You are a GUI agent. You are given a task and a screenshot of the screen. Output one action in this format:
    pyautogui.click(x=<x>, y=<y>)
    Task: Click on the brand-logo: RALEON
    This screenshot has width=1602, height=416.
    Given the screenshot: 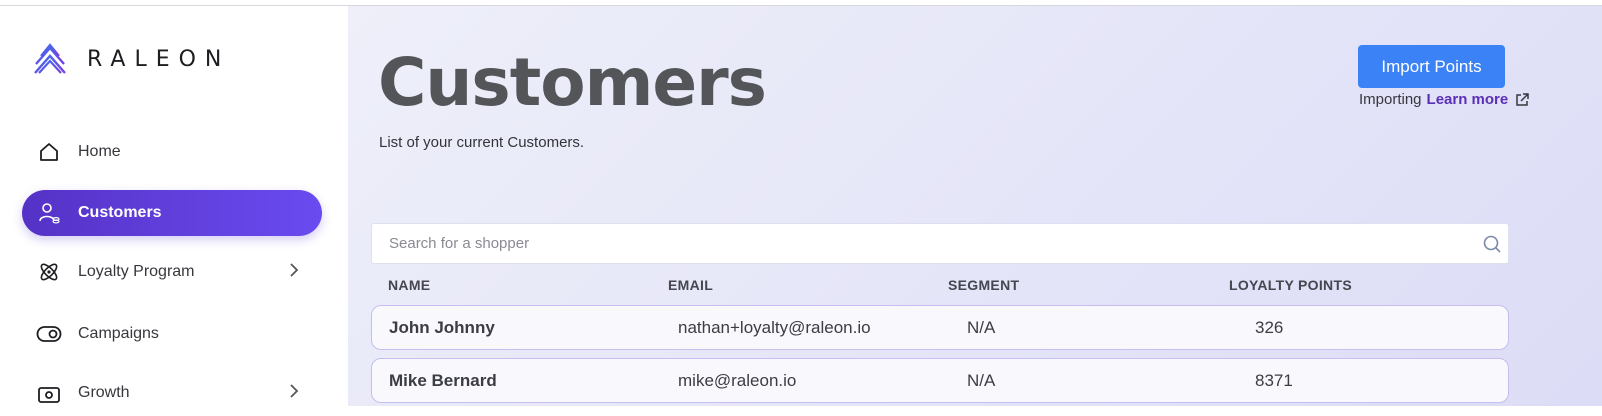 What is the action you would take?
    pyautogui.click(x=131, y=59)
    